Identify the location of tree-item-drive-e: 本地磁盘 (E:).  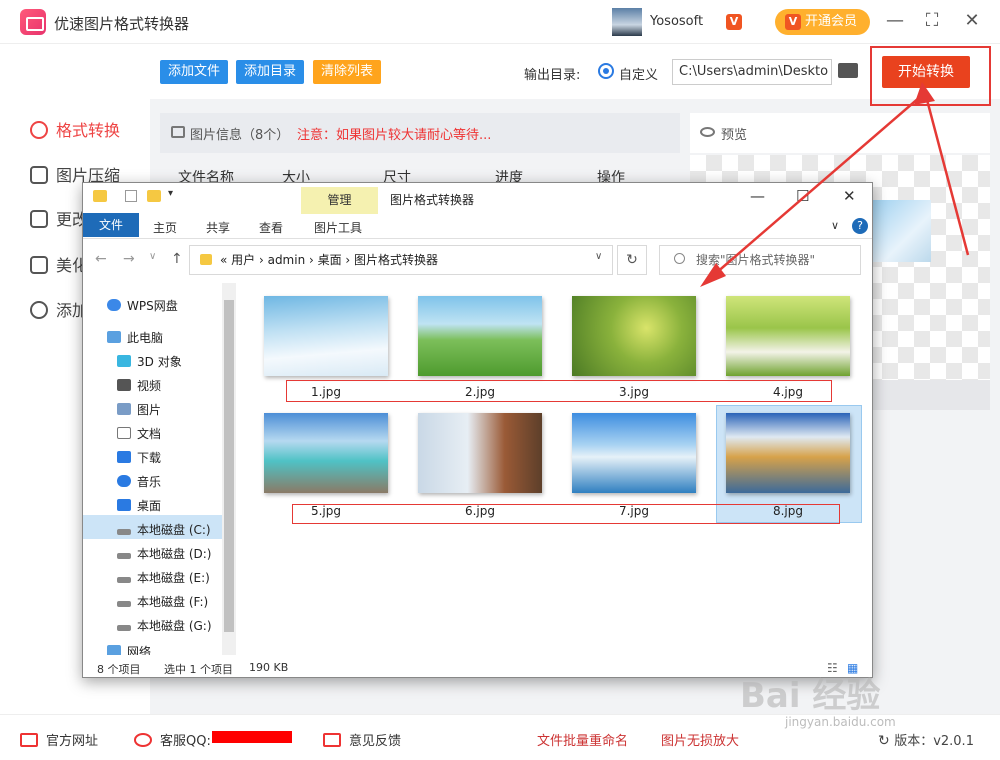
(163, 577).